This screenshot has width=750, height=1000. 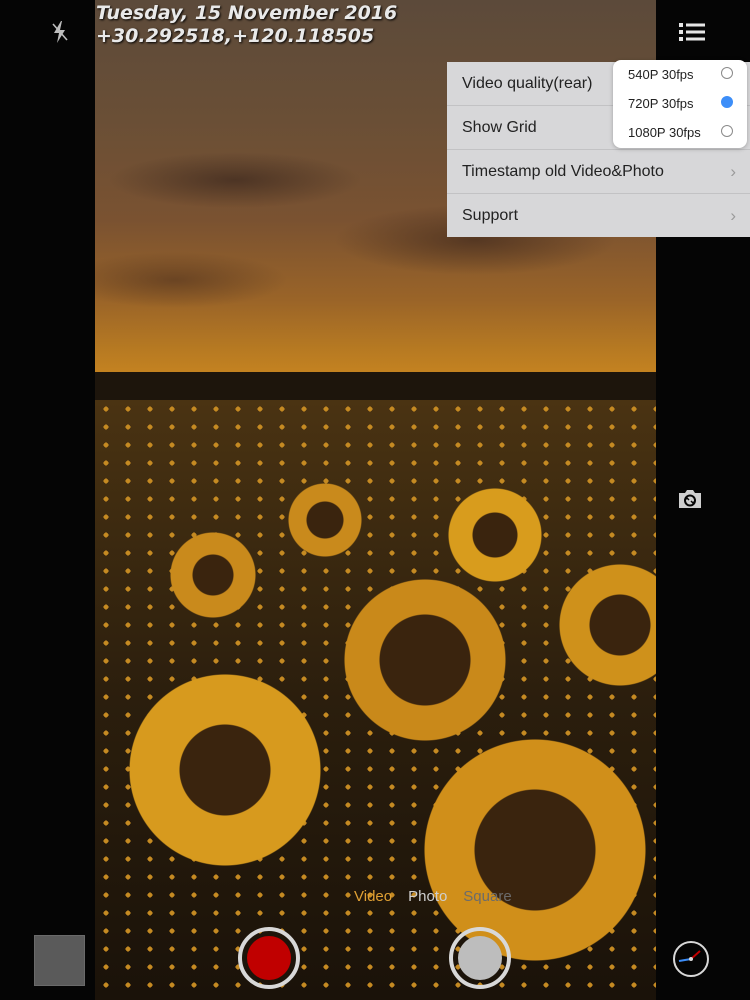 I want to click on record-dot, so click(x=269, y=958).